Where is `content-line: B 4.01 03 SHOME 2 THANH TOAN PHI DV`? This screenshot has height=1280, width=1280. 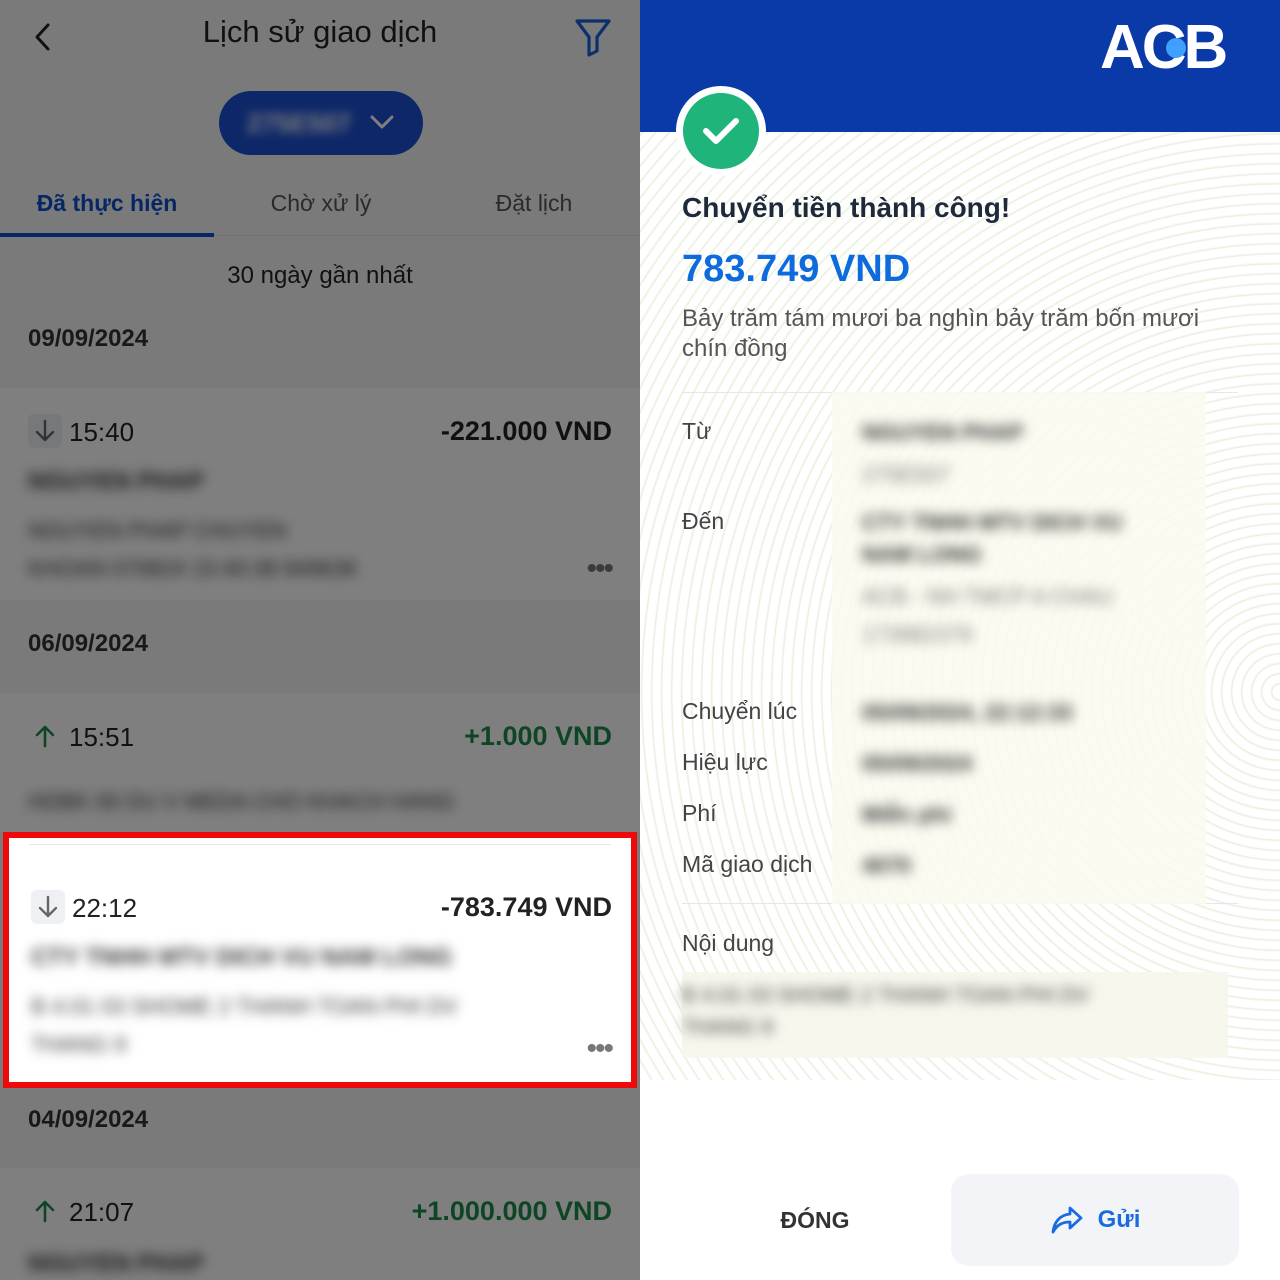
content-line: B 4.01 03 SHOME 2 THANH TOAN PHI DV is located at coordinates (886, 995).